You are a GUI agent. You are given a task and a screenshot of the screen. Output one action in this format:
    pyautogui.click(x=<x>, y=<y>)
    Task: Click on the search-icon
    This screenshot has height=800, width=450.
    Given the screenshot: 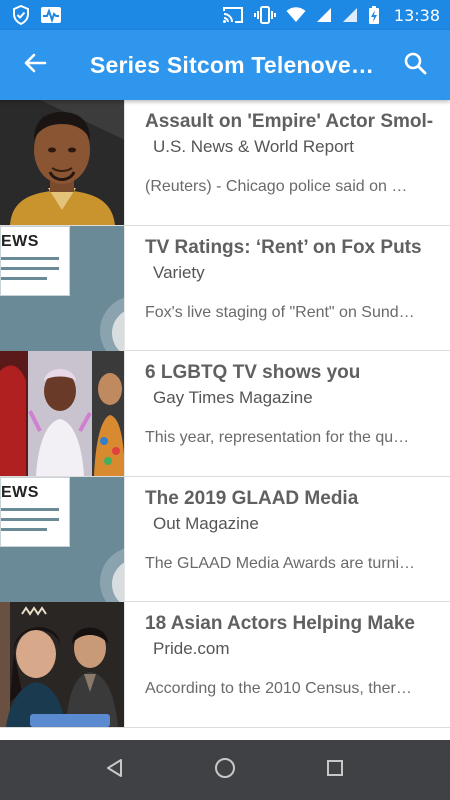 What is the action you would take?
    pyautogui.click(x=415, y=65)
    